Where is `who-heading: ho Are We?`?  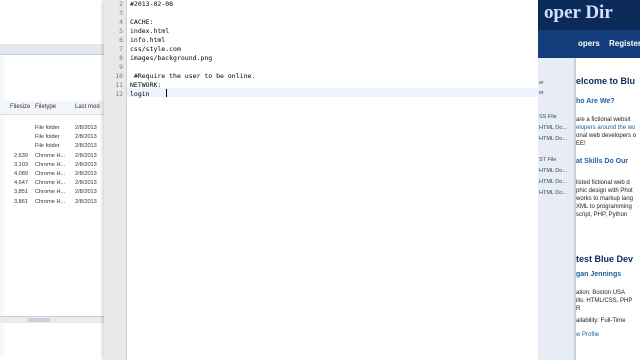 who-heading: ho Are We? is located at coordinates (595, 101).